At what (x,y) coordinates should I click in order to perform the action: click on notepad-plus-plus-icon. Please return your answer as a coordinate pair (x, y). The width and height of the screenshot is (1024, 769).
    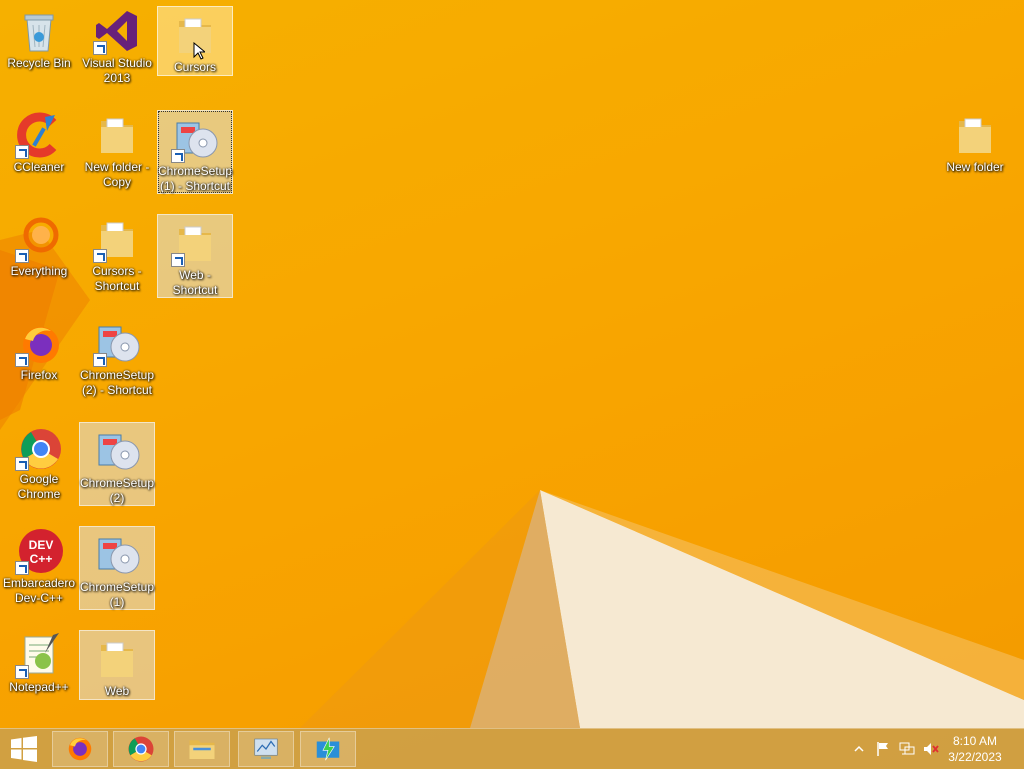
    Looking at the image, I should click on (39, 655).